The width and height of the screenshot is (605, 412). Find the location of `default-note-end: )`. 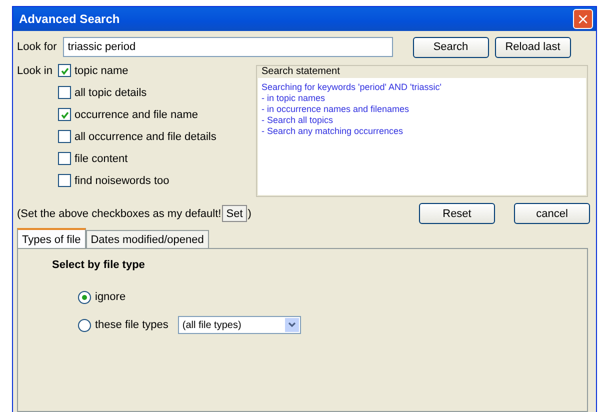

default-note-end: ) is located at coordinates (250, 214).